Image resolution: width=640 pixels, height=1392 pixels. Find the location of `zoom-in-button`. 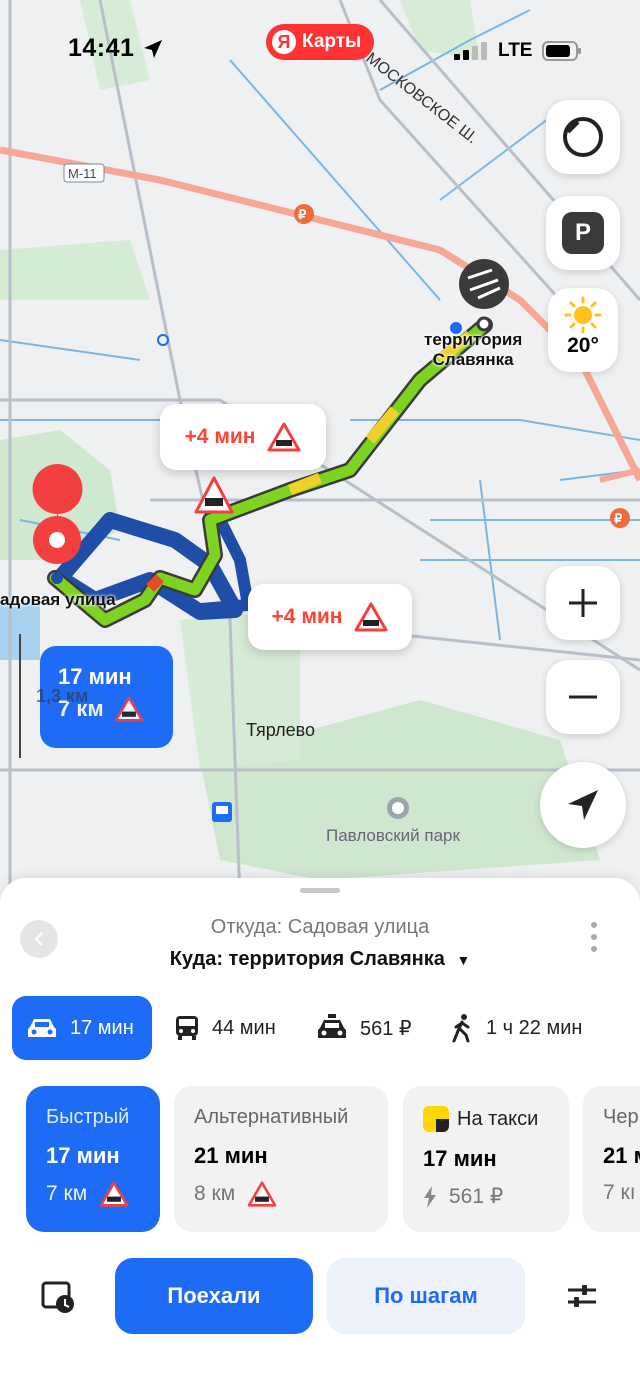

zoom-in-button is located at coordinates (583, 603).